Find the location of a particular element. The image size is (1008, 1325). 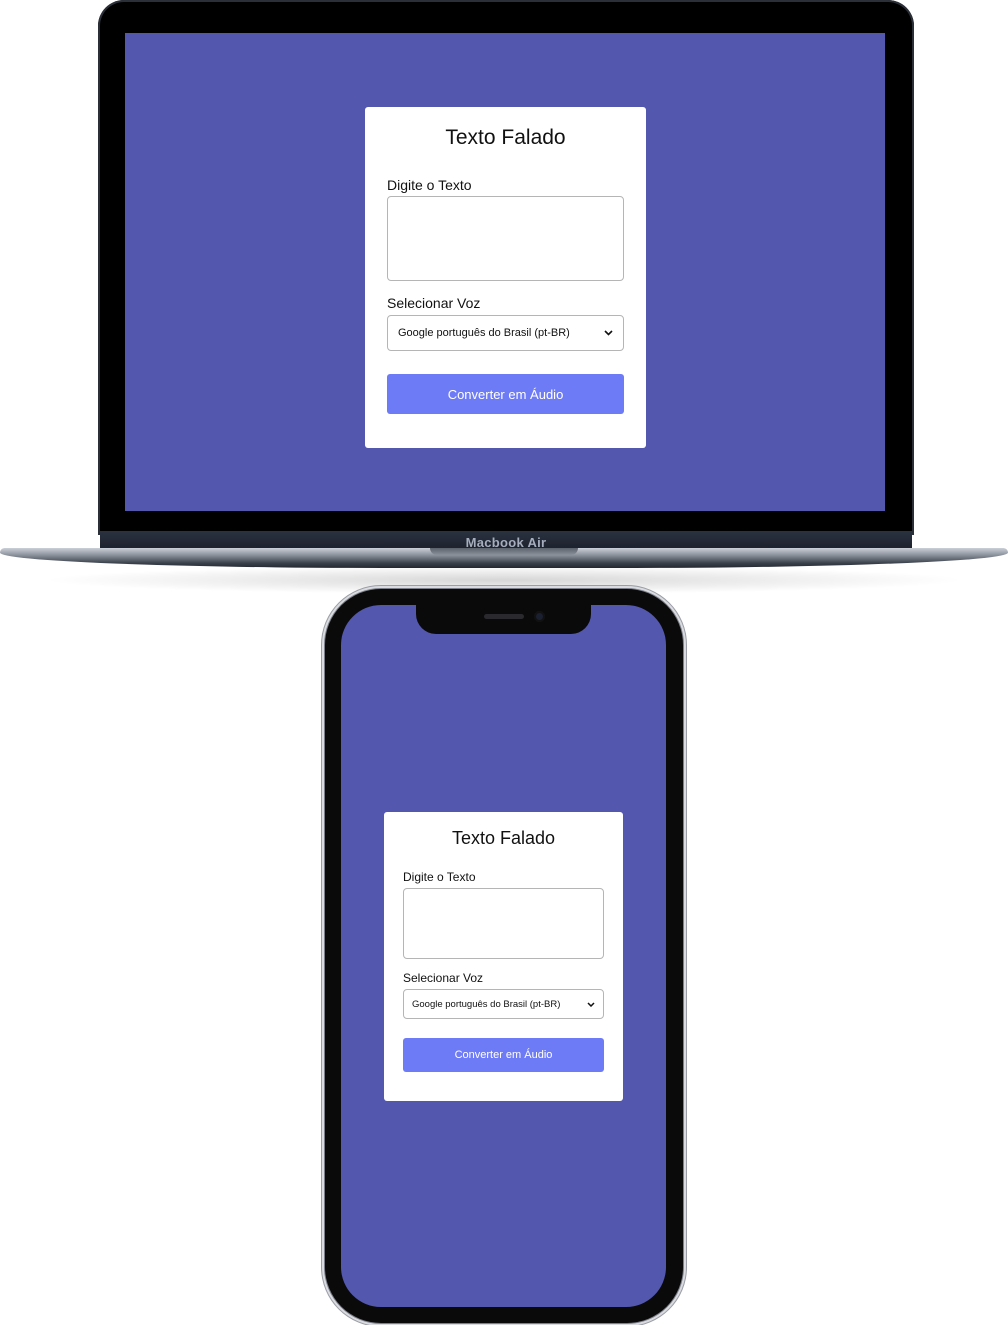

camera-icon is located at coordinates (539, 616).